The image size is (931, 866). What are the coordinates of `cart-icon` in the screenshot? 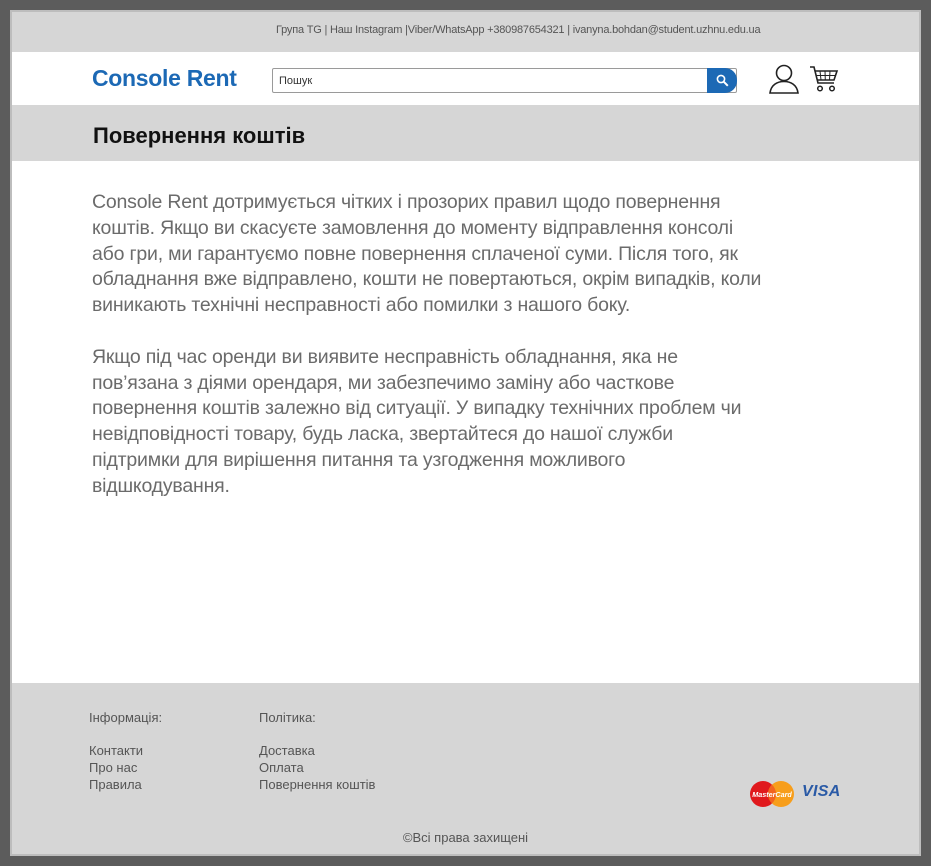 It's located at (824, 79).